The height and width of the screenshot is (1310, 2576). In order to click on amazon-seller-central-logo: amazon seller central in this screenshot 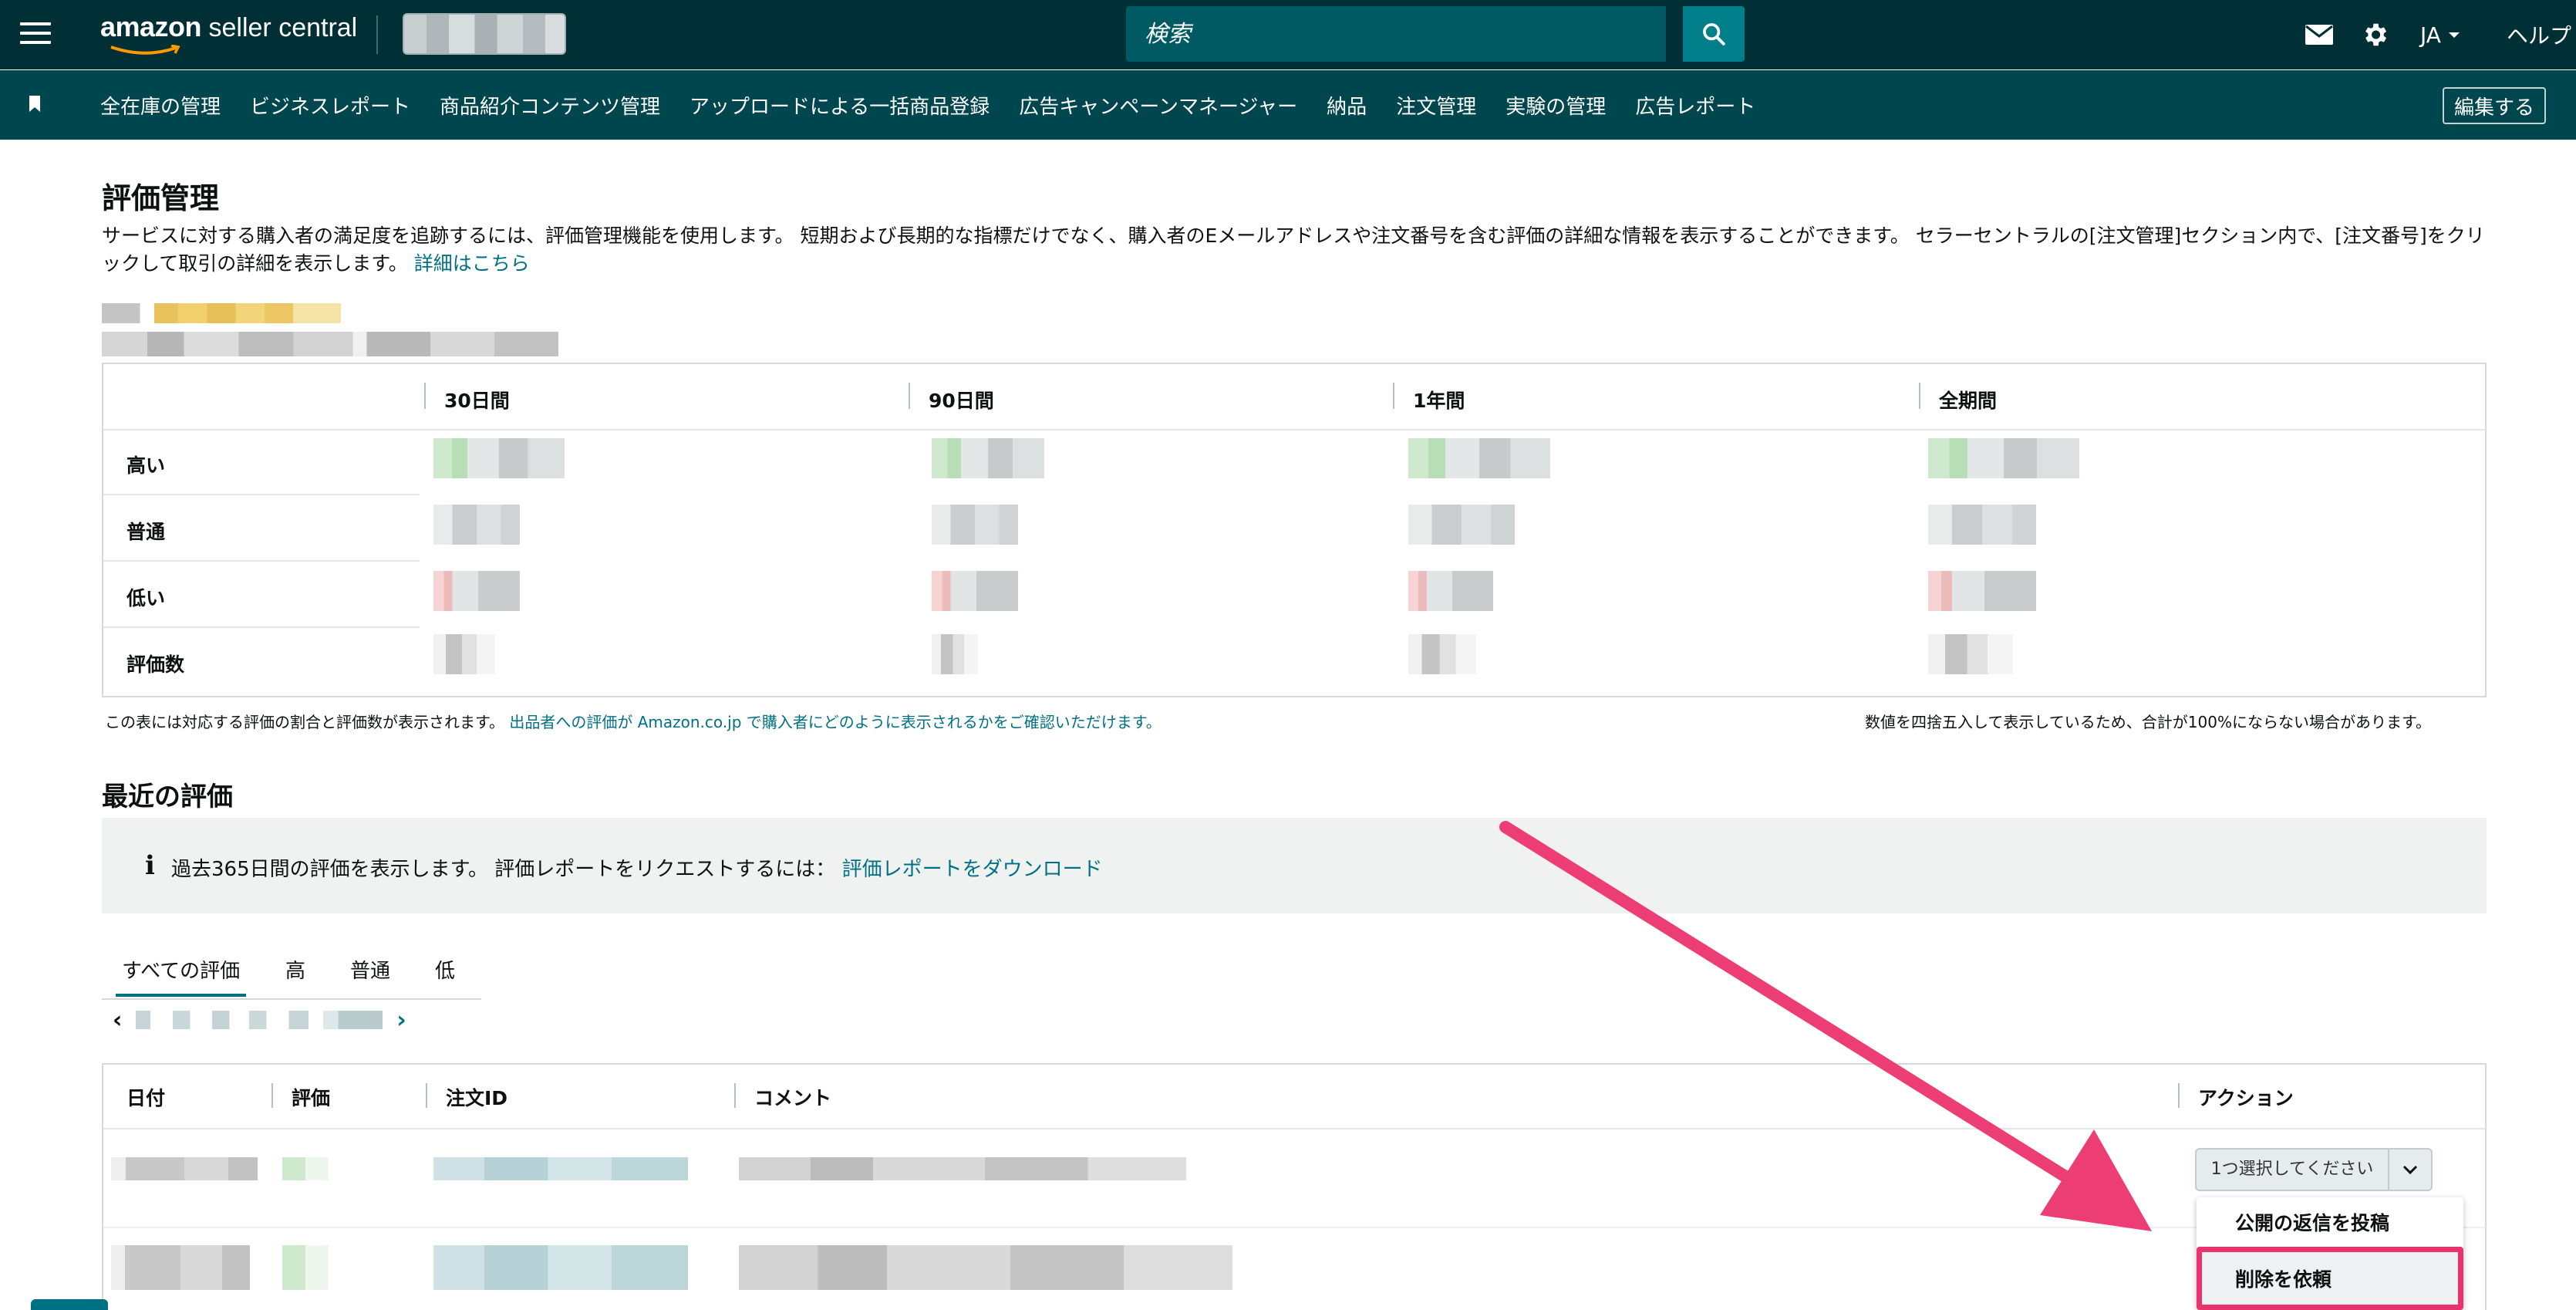, I will do `click(229, 33)`.